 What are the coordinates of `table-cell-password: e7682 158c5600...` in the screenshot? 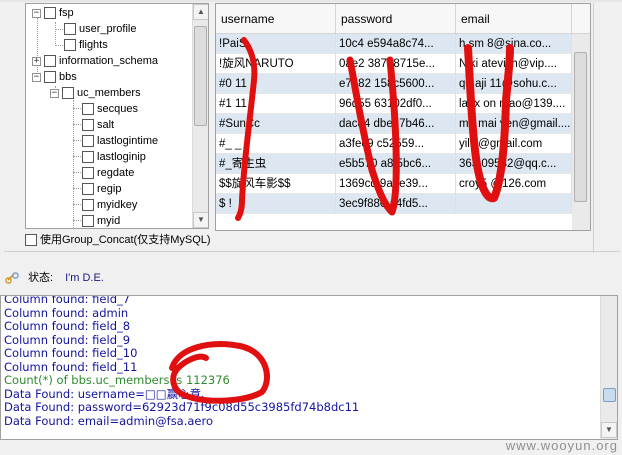 It's located at (396, 84).